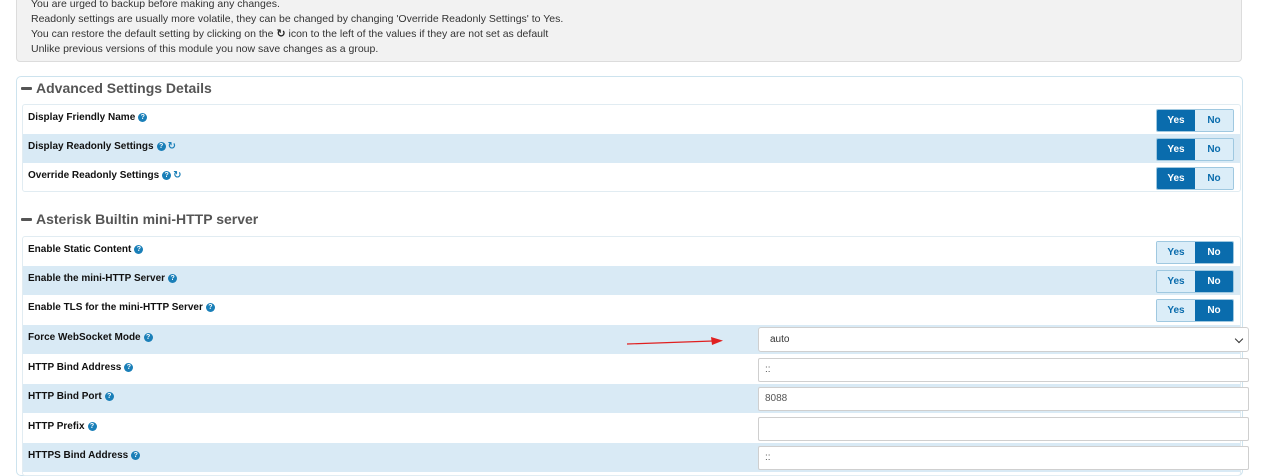 The height and width of the screenshot is (476, 1280). I want to click on websocket-mode-select: auto, so click(1003, 339).